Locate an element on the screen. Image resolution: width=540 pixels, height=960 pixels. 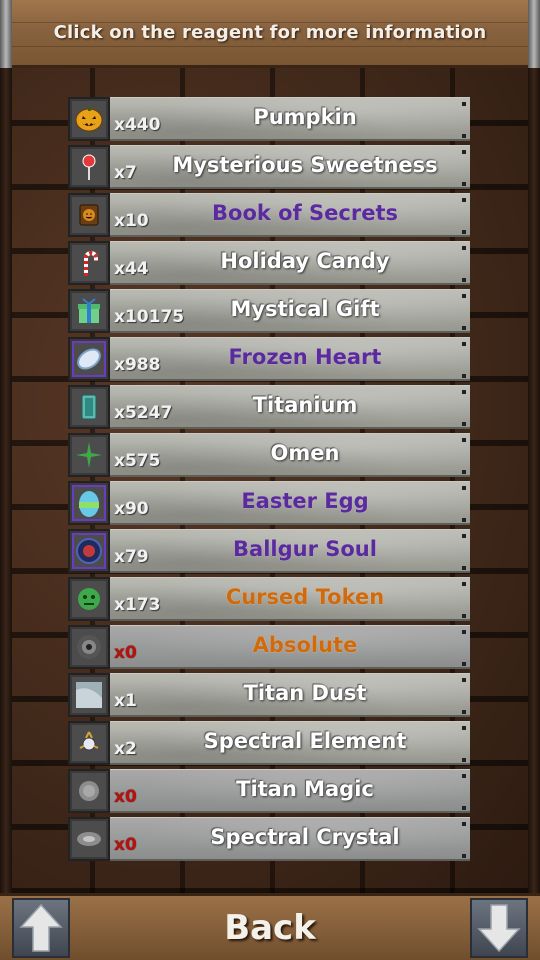
reagent-name: Ballgur Soul is located at coordinates (305, 549).